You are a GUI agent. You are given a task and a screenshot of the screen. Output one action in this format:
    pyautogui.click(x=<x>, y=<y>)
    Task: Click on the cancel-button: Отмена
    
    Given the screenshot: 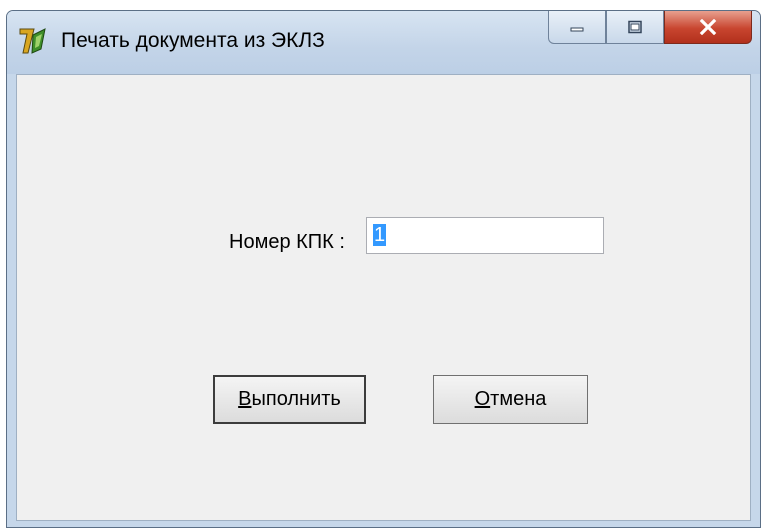 What is the action you would take?
    pyautogui.click(x=510, y=399)
    